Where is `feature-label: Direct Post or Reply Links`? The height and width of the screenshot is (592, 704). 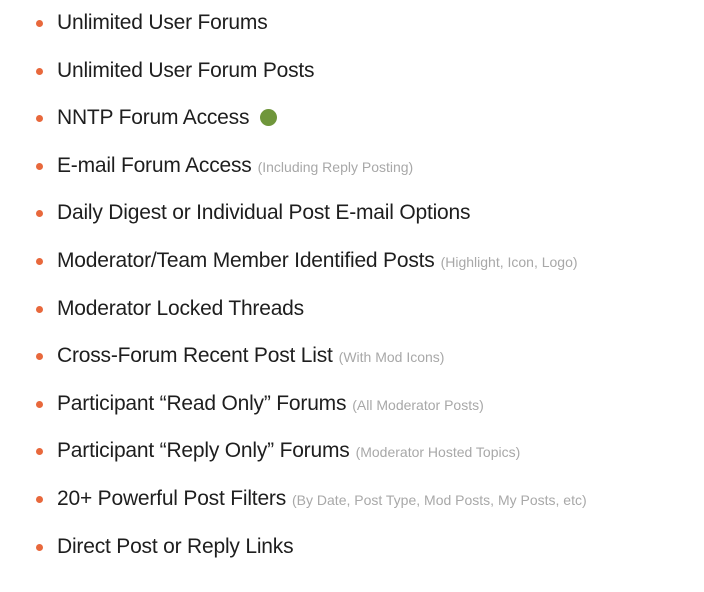
feature-label: Direct Post or Reply Links is located at coordinates (175, 546).